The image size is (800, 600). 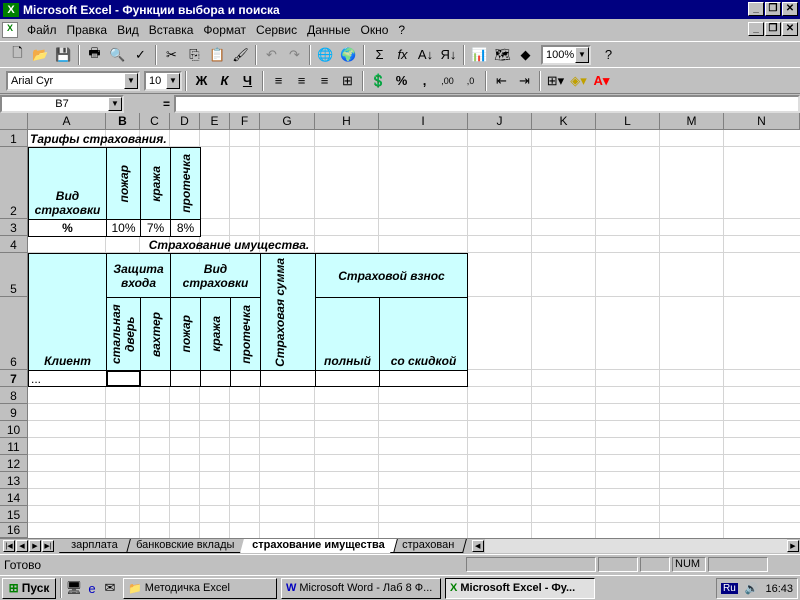 I want to click on borders-icon: ⊞▾, so click(x=555, y=81).